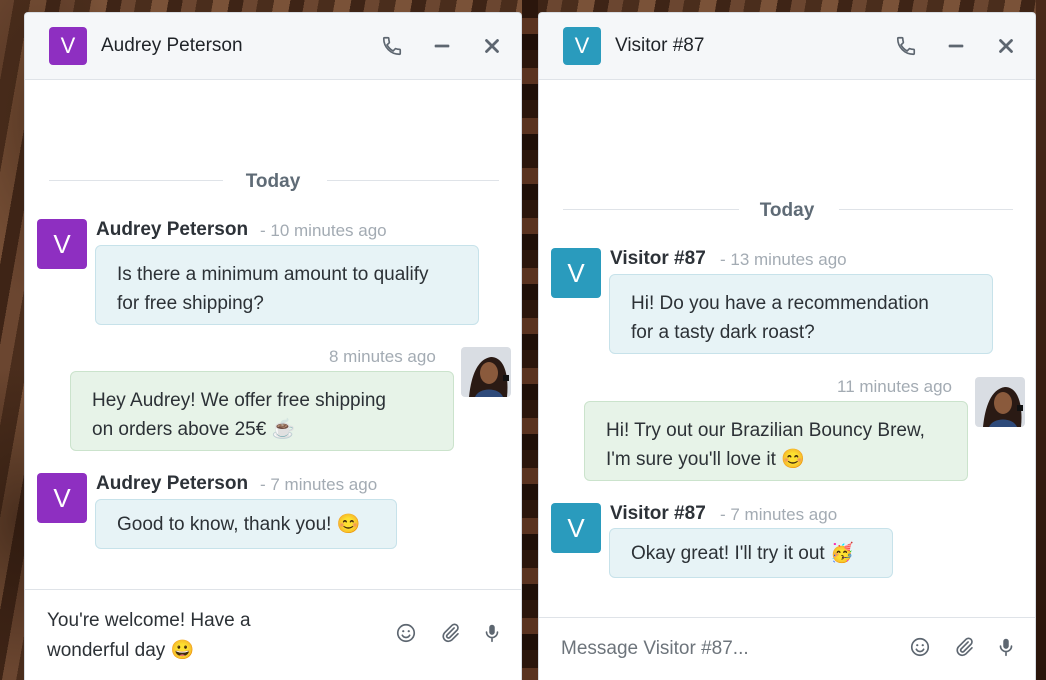  I want to click on composer-text-line: wonderful day 😀, so click(121, 650).